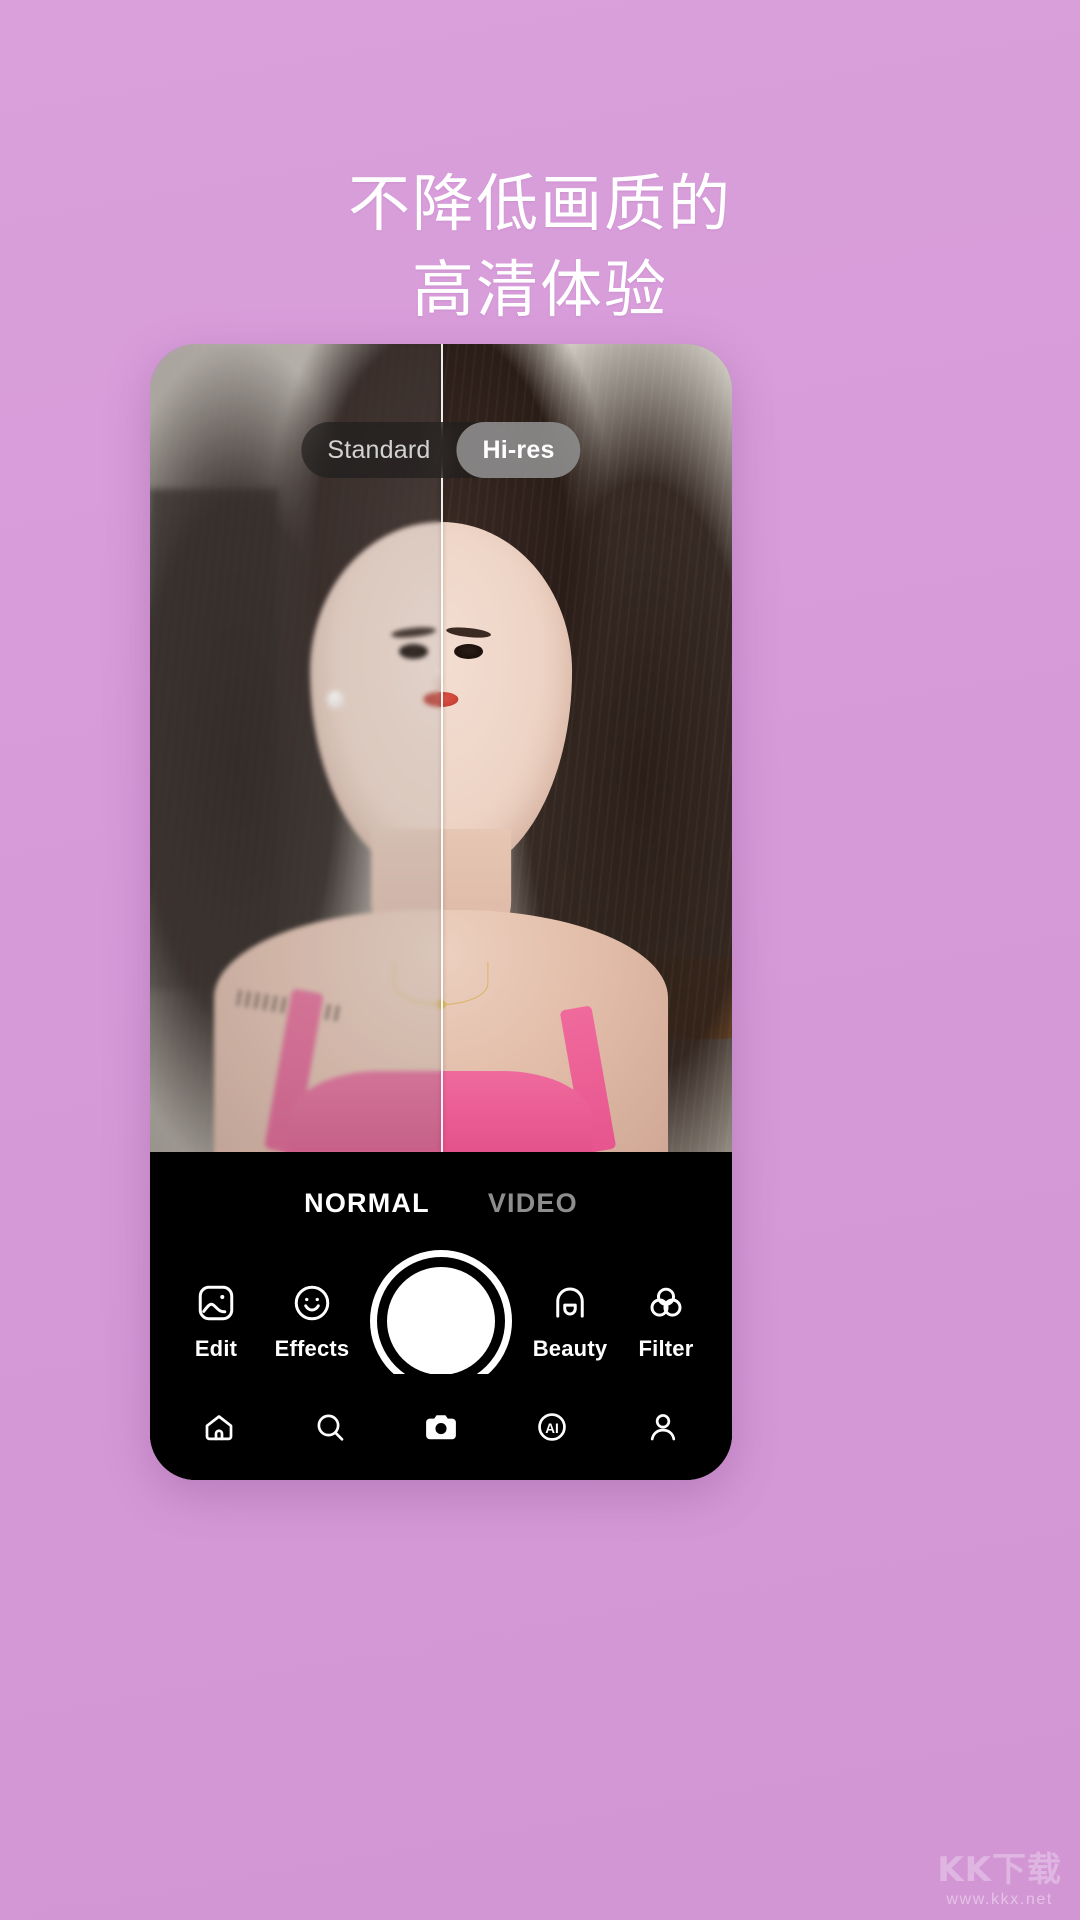 The height and width of the screenshot is (1920, 1080). I want to click on quality-option-hires: Hi-res, so click(518, 450).